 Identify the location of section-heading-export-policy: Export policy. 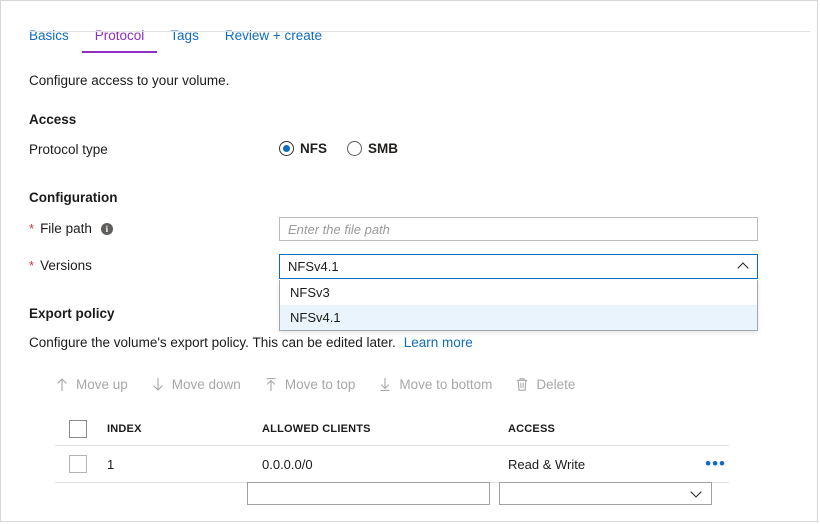
(72, 313).